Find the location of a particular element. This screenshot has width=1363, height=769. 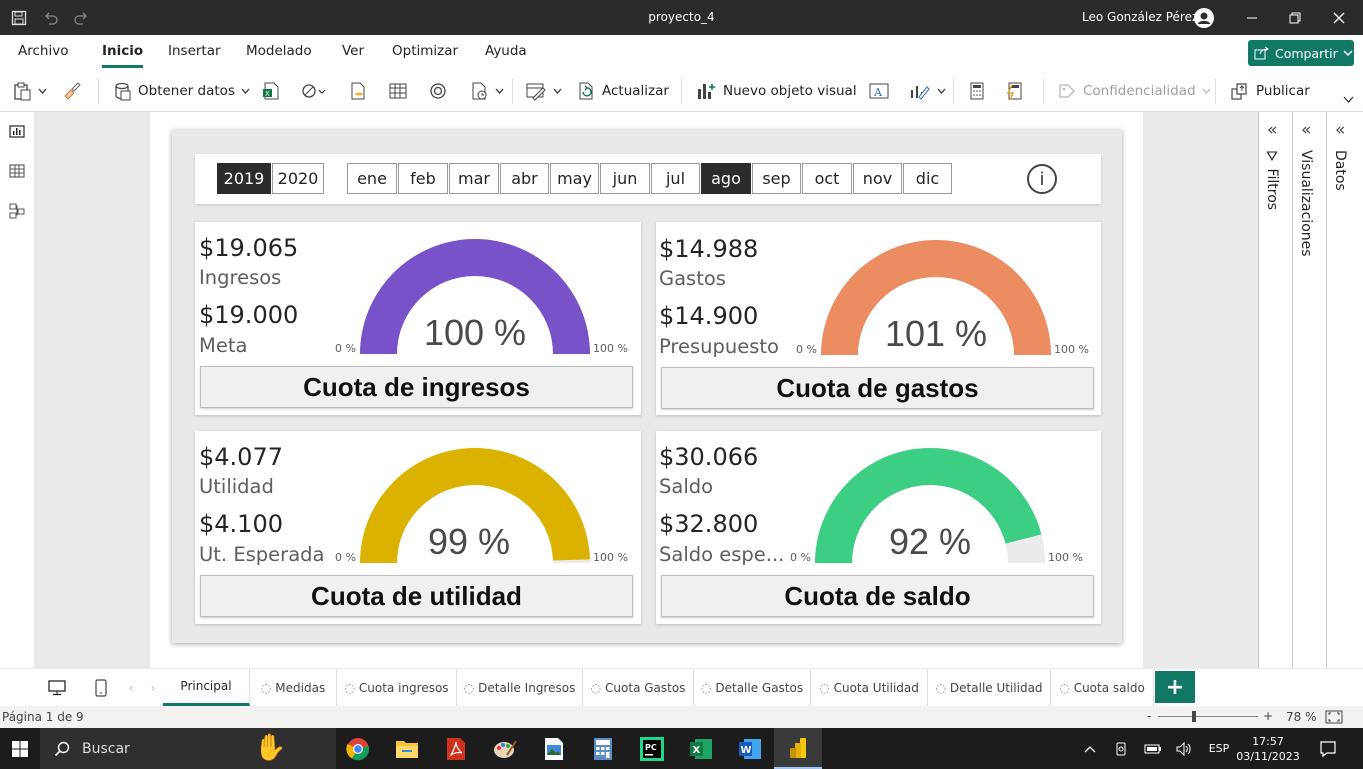

close-icon is located at coordinates (1339, 17).